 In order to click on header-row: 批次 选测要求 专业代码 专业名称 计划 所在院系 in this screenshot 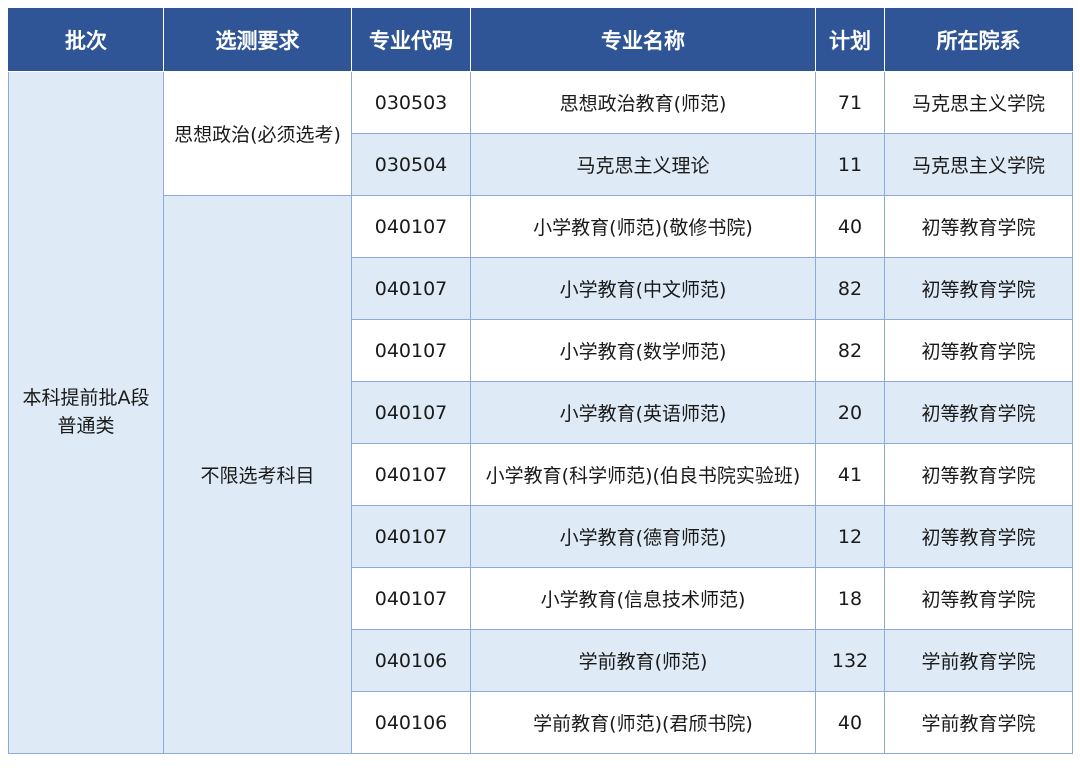, I will do `click(540, 40)`.